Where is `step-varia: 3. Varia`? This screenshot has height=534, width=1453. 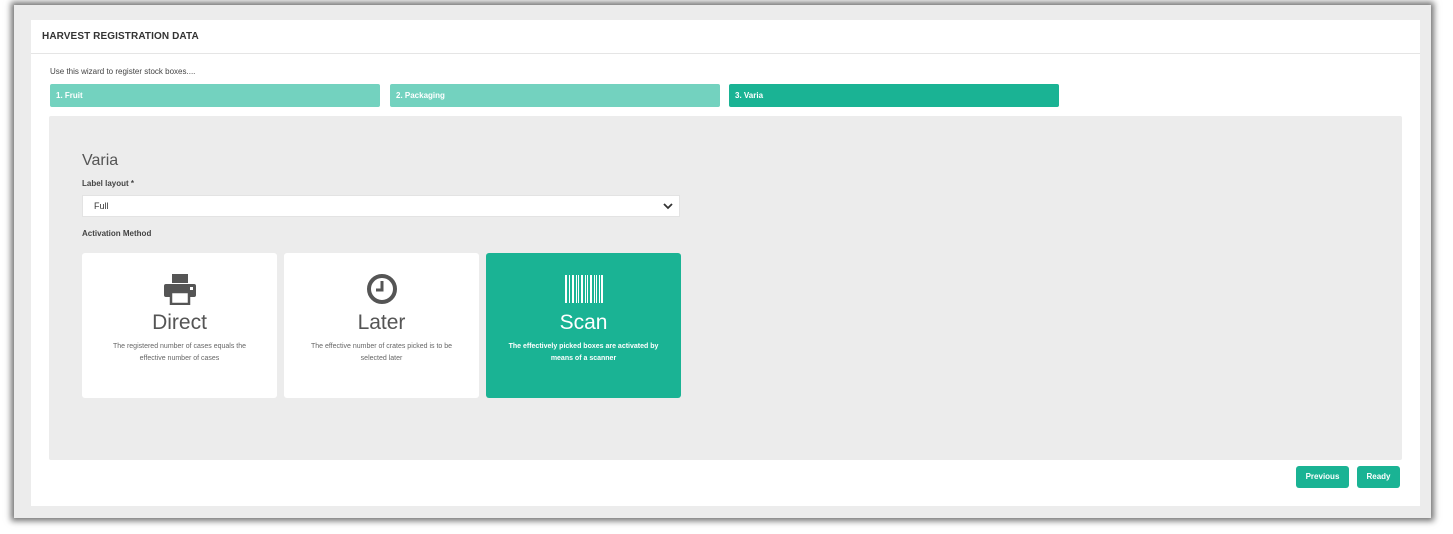 step-varia: 3. Varia is located at coordinates (894, 95).